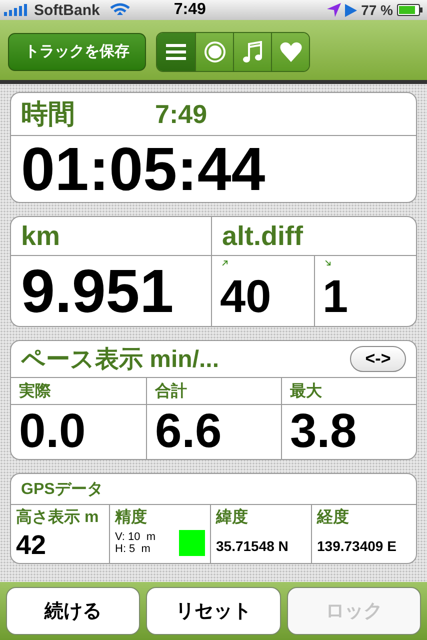 This screenshot has height=640, width=427. Describe the element at coordinates (73, 611) in the screenshot. I see `action-button: 続ける` at that location.